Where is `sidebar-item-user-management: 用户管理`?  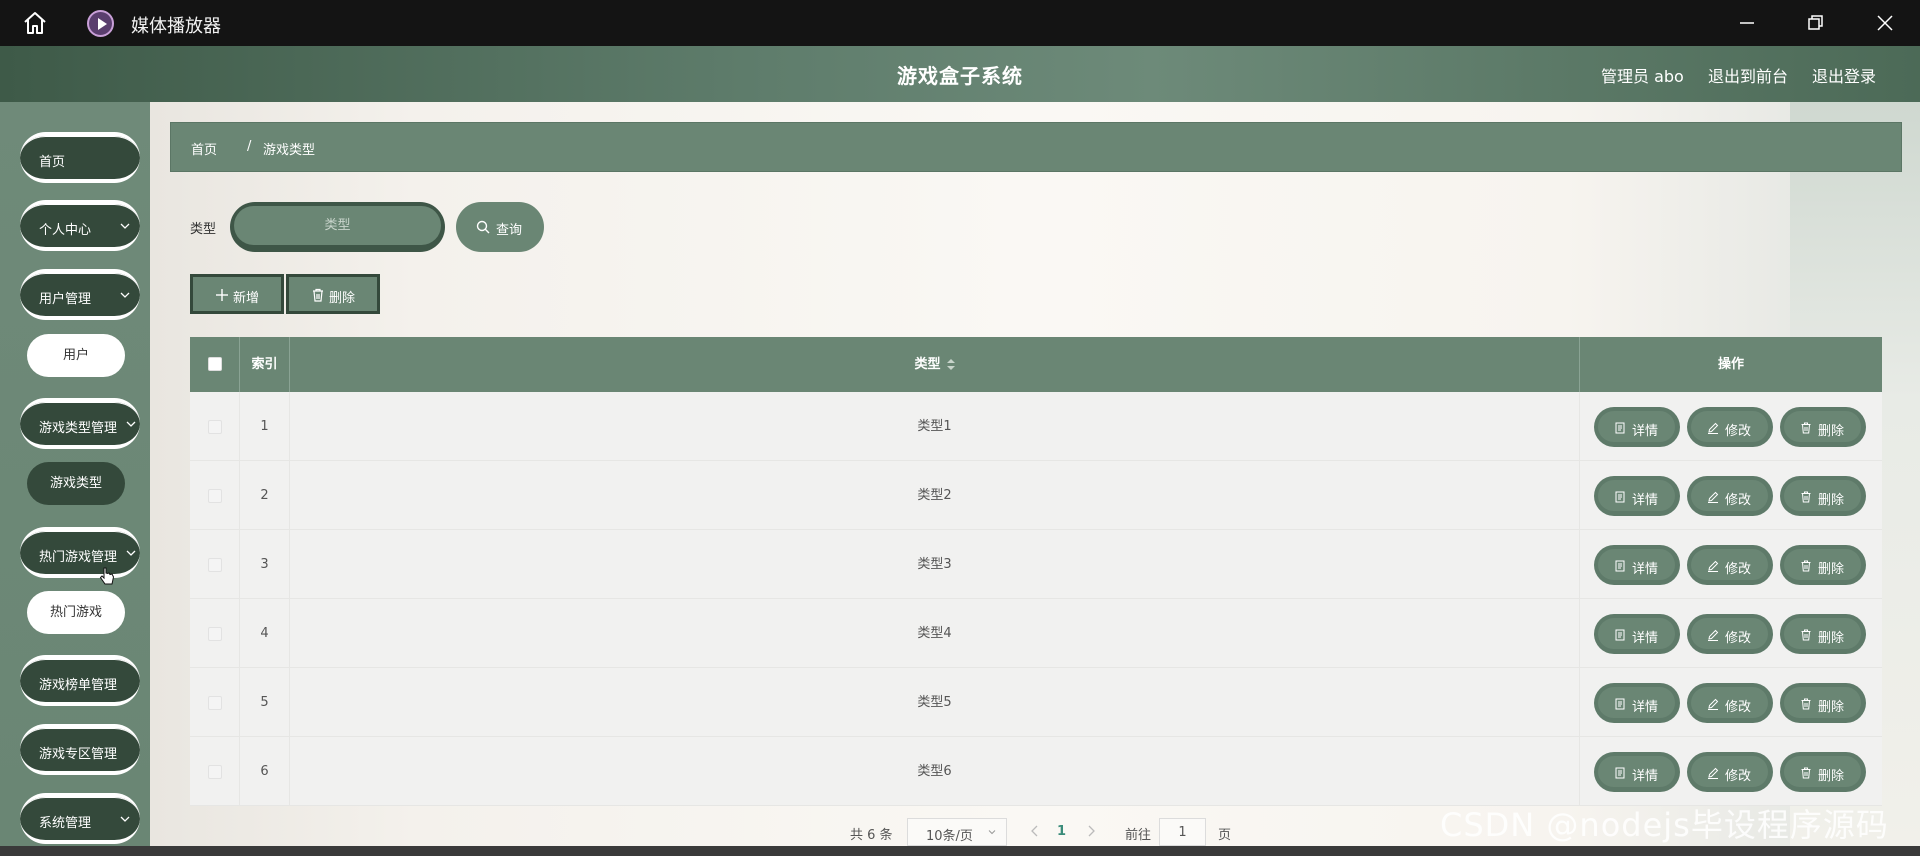 sidebar-item-user-management: 用户管理 is located at coordinates (80, 294).